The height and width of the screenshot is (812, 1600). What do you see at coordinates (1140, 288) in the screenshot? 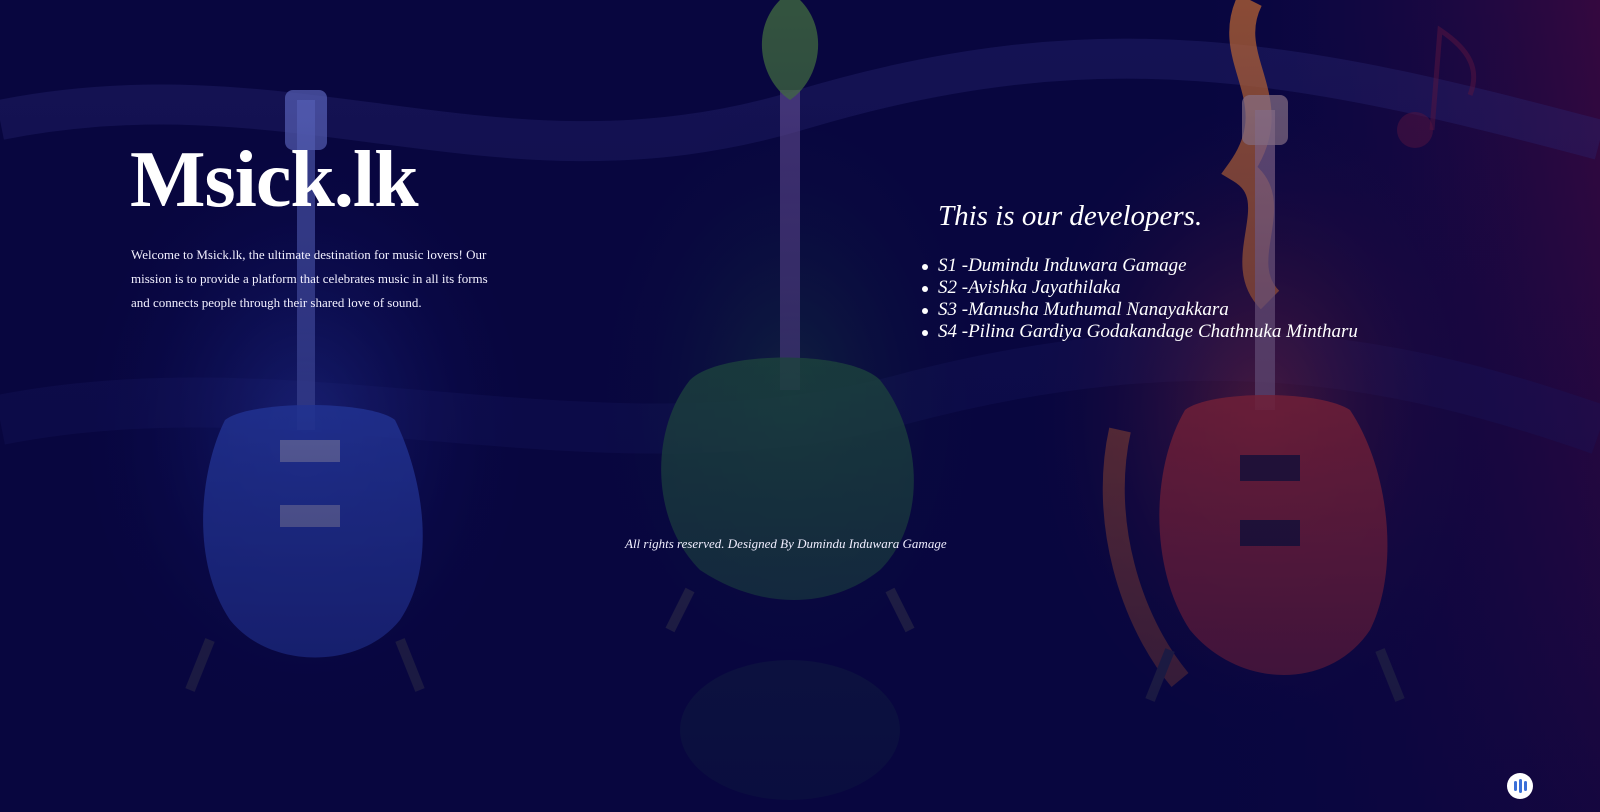
I see `developer-item: S2 -Avishka Jayathilaka` at bounding box center [1140, 288].